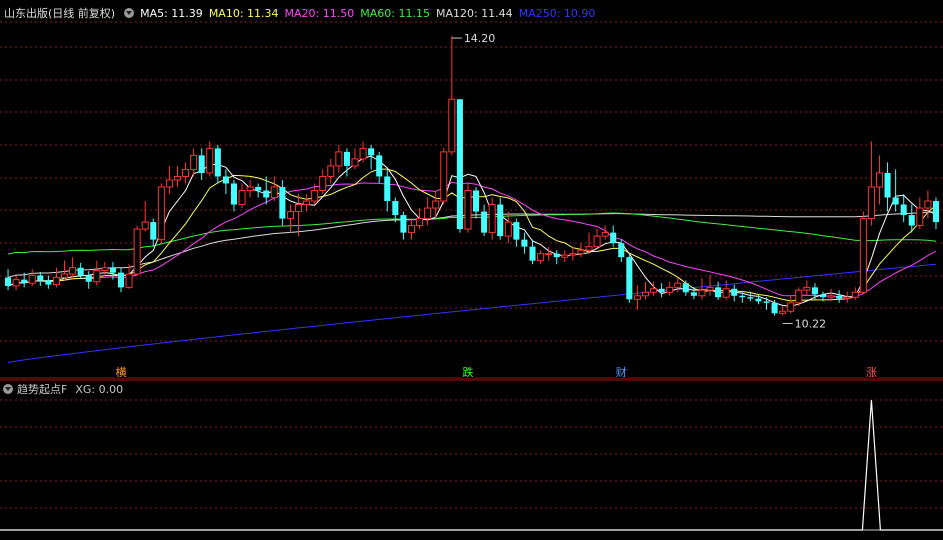 This screenshot has width=943, height=540. I want to click on signal-label: 财, so click(621, 372).